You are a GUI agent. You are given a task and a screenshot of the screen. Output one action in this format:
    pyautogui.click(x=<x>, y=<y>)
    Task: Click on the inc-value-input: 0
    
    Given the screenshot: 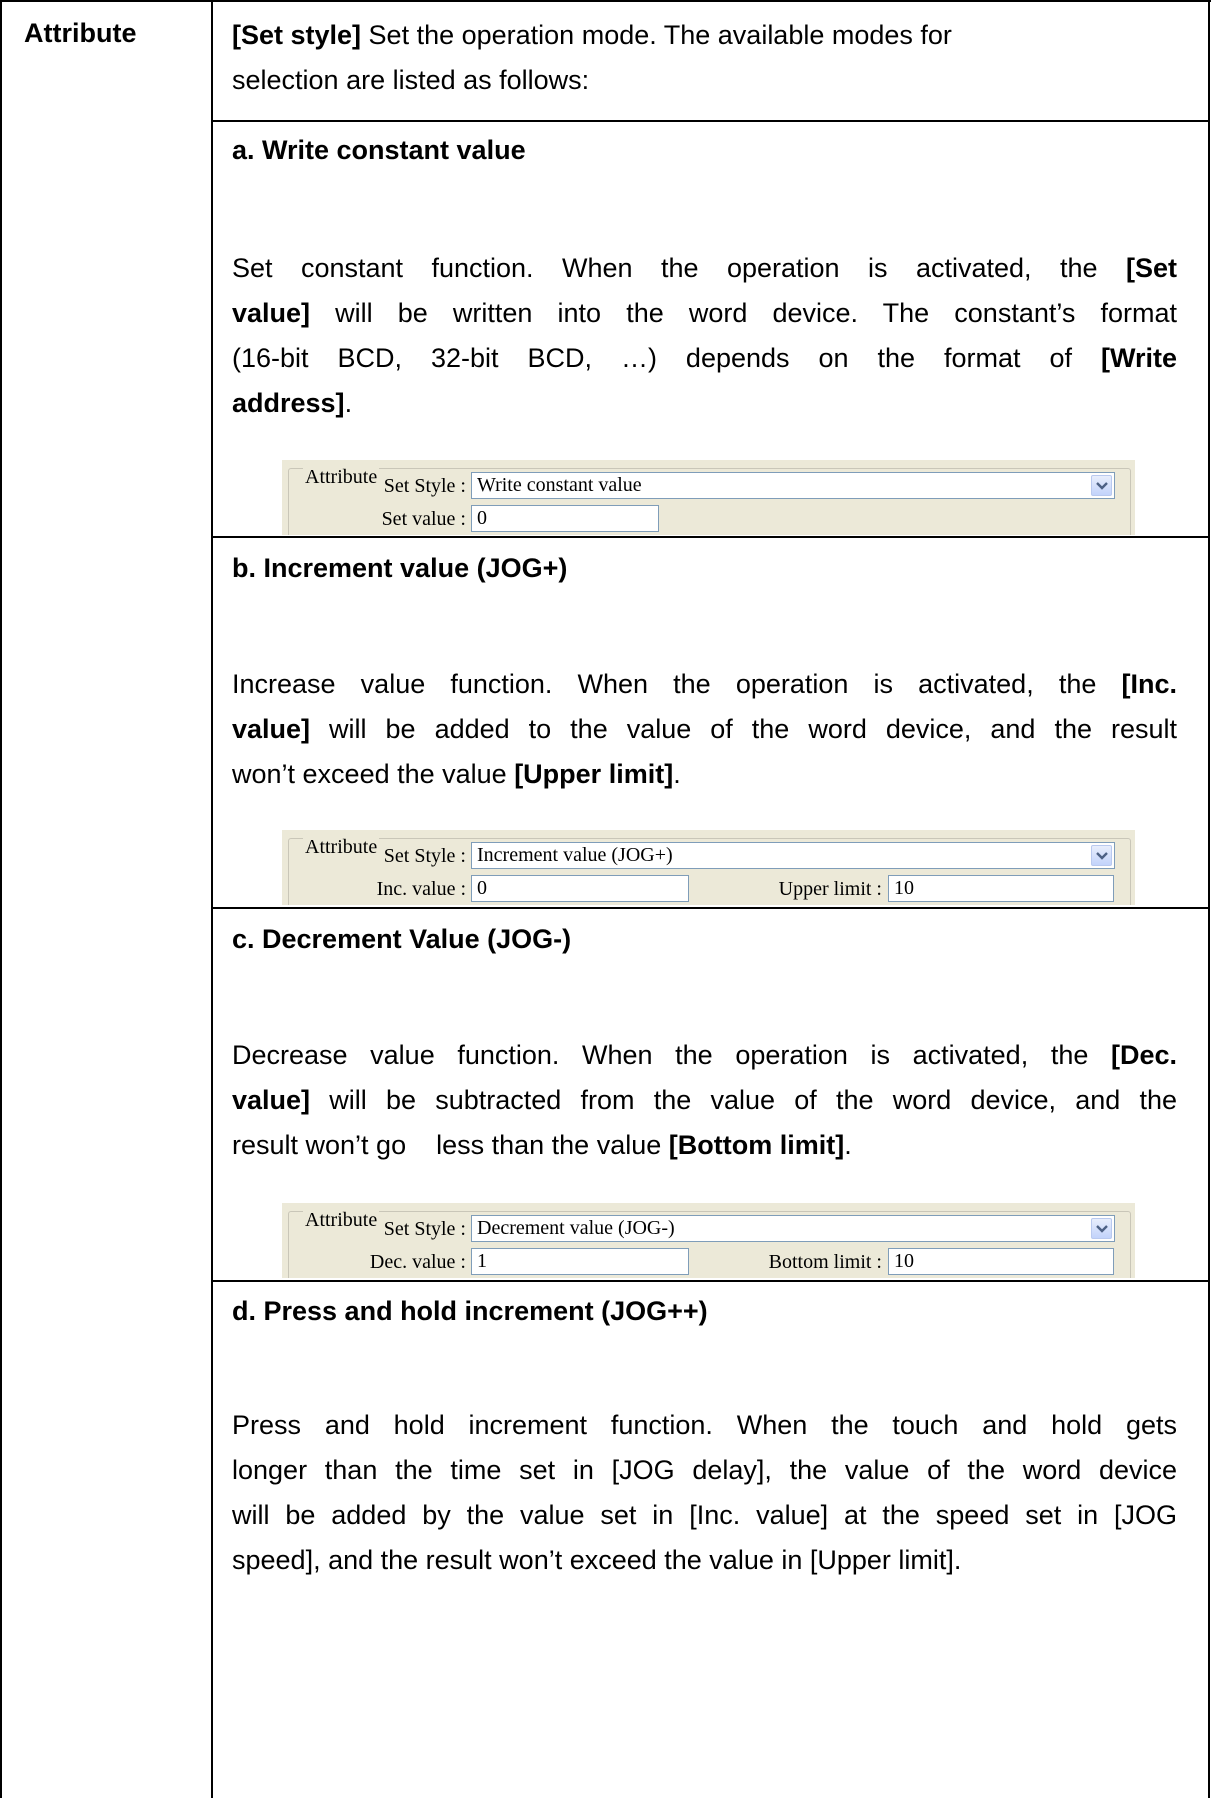 What is the action you would take?
    pyautogui.click(x=580, y=888)
    